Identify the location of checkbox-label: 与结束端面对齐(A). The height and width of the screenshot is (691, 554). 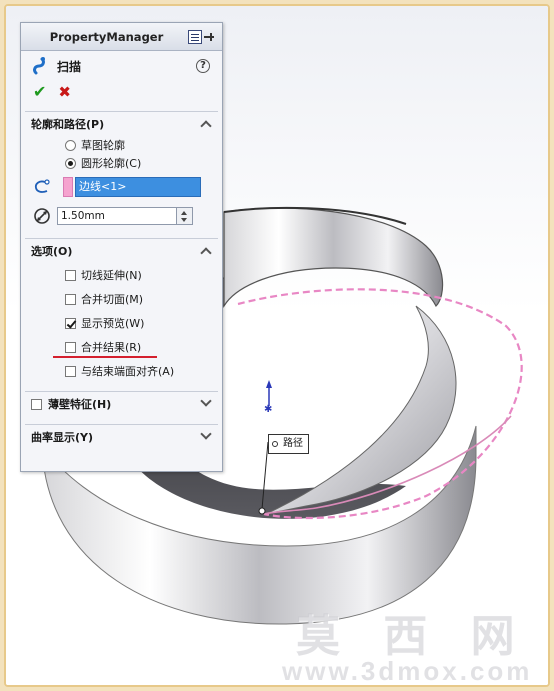
(128, 371).